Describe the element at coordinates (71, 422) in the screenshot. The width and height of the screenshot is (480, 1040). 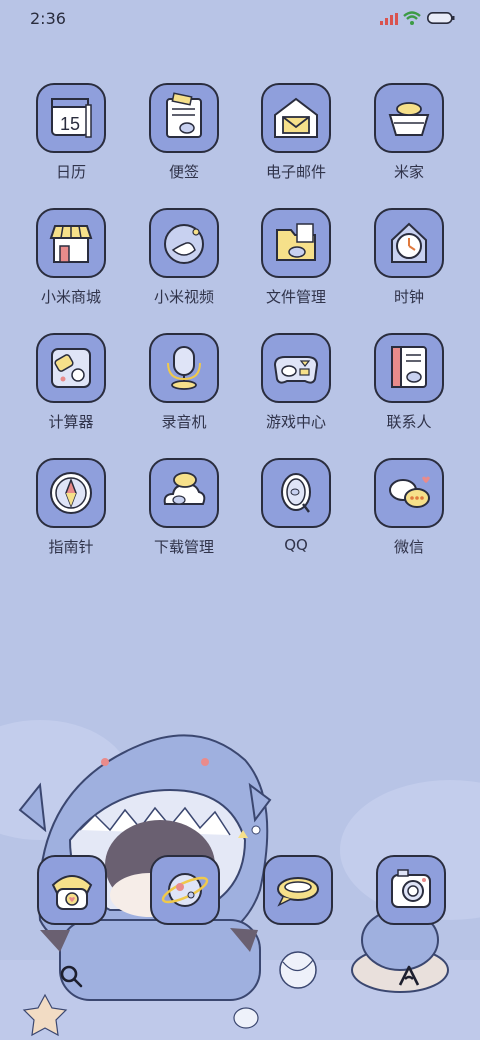
I see `app-label: 计算器` at that location.